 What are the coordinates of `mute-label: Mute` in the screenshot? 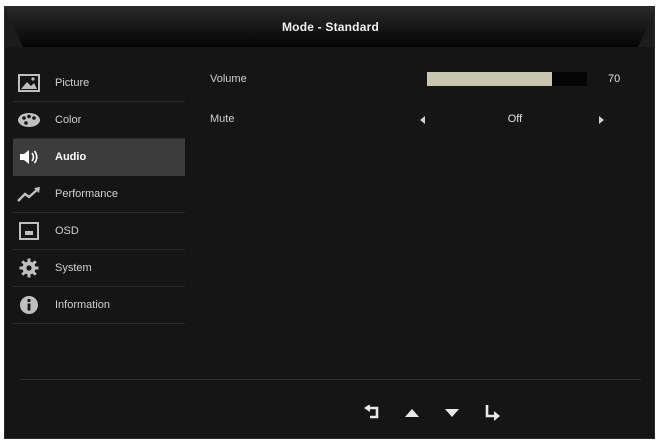 It's located at (222, 119).